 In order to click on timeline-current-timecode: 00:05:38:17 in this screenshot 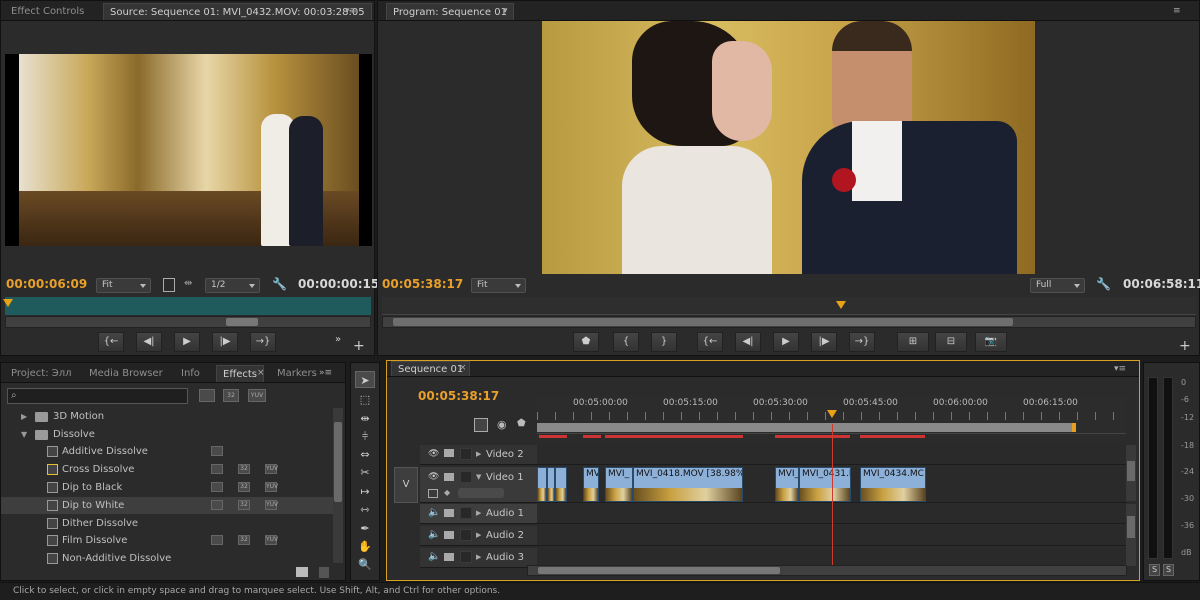, I will do `click(458, 396)`.